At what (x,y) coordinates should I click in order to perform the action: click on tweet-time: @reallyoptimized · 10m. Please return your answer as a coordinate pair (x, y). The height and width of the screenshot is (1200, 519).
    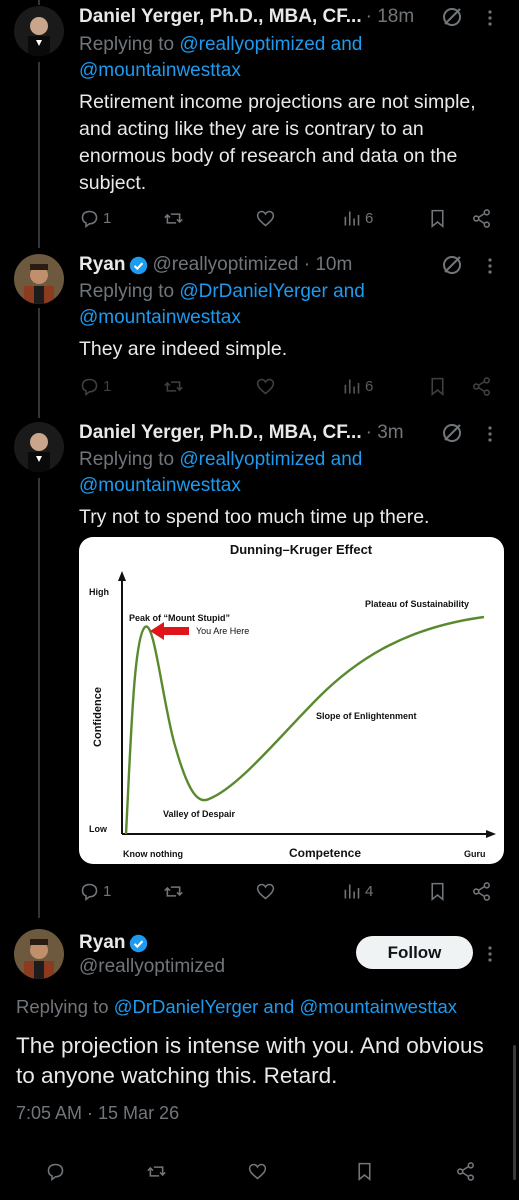
    Looking at the image, I should click on (252, 265).